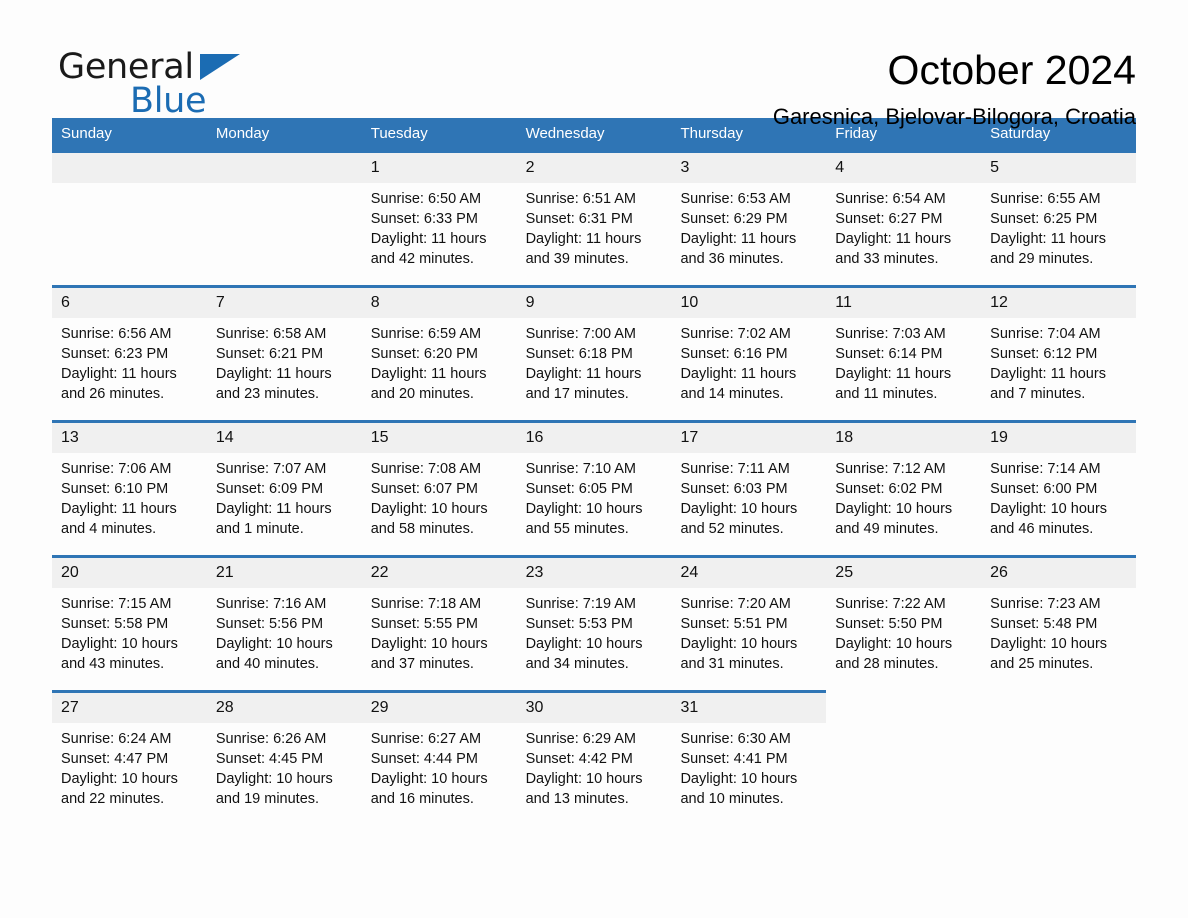  I want to click on day-number: 21, so click(284, 573).